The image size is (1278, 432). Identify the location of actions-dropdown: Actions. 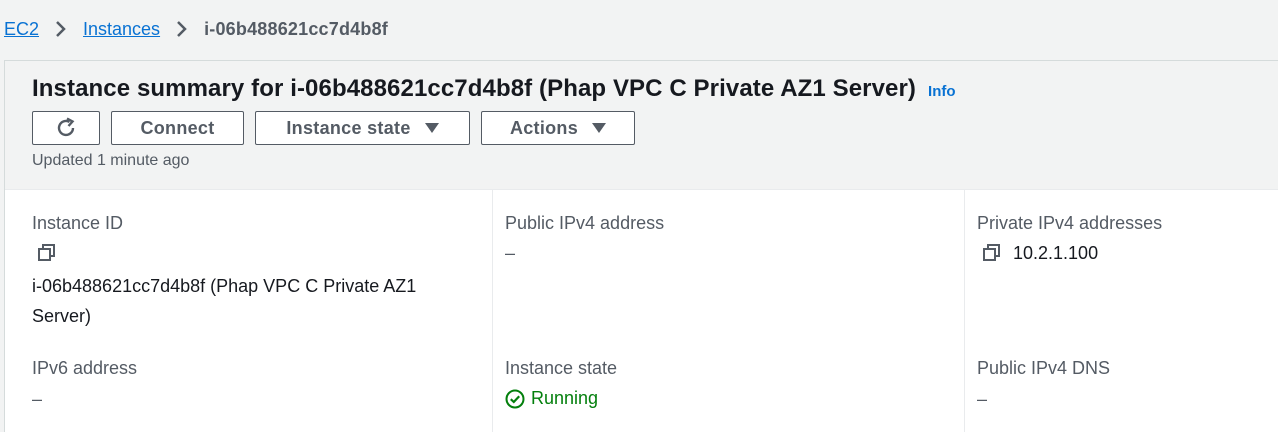
(558, 128).